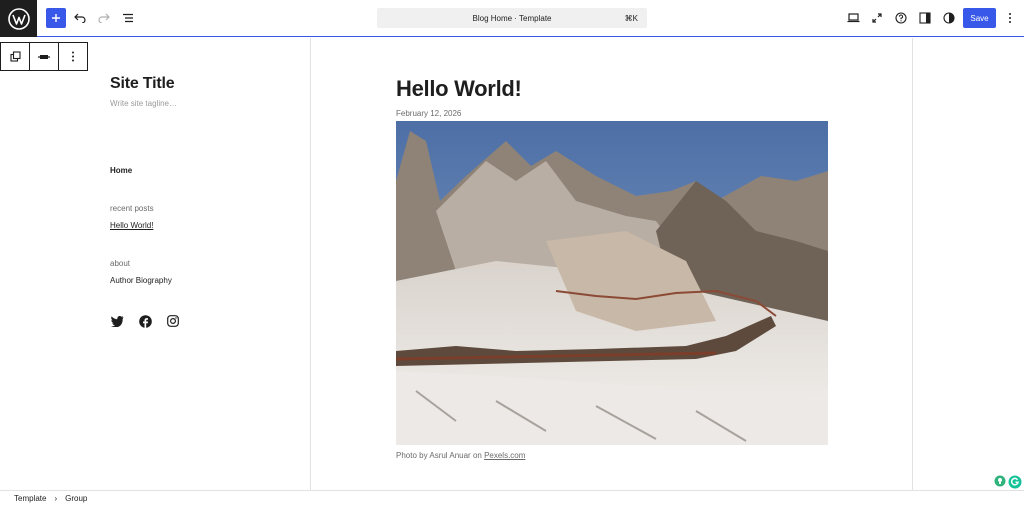 This screenshot has width=1024, height=505. I want to click on styles-button, so click(949, 18).